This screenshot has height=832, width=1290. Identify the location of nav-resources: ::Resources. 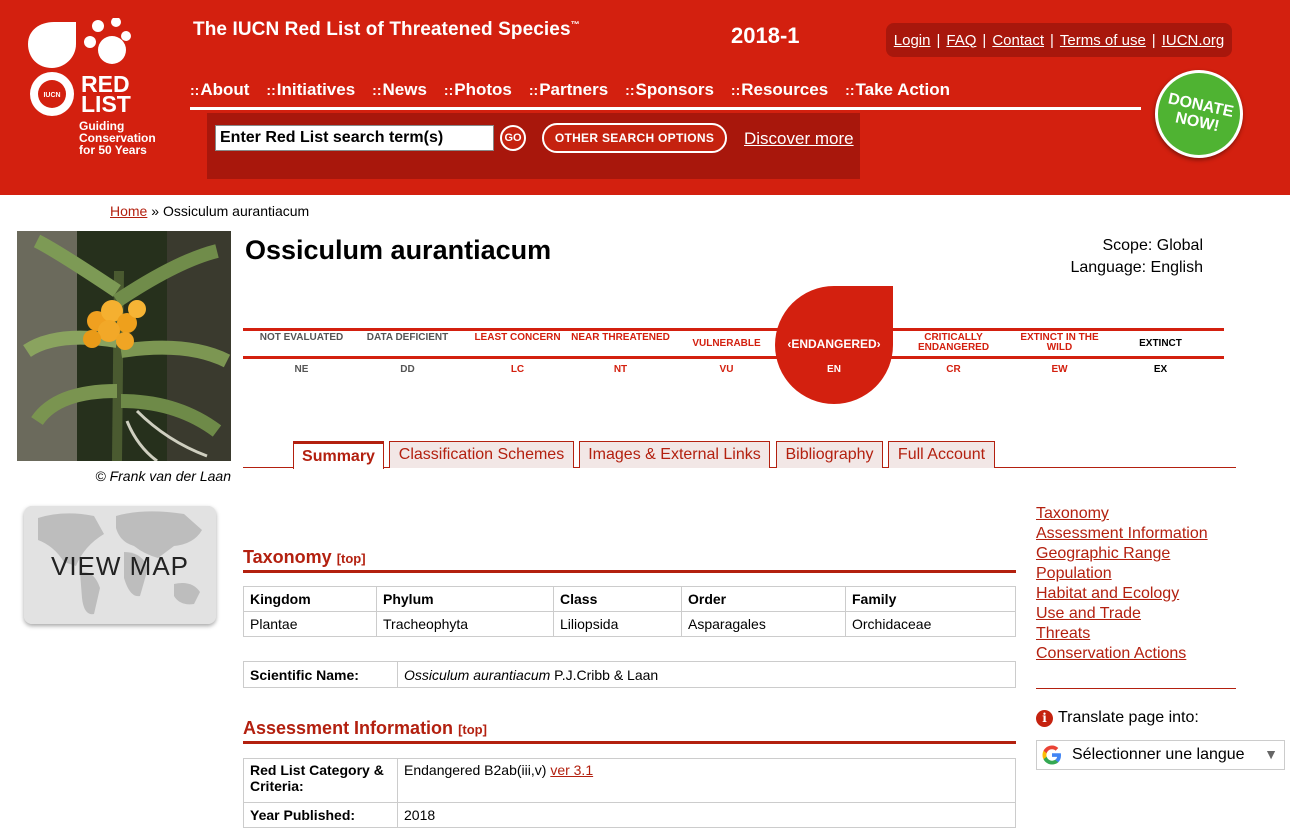
(779, 93).